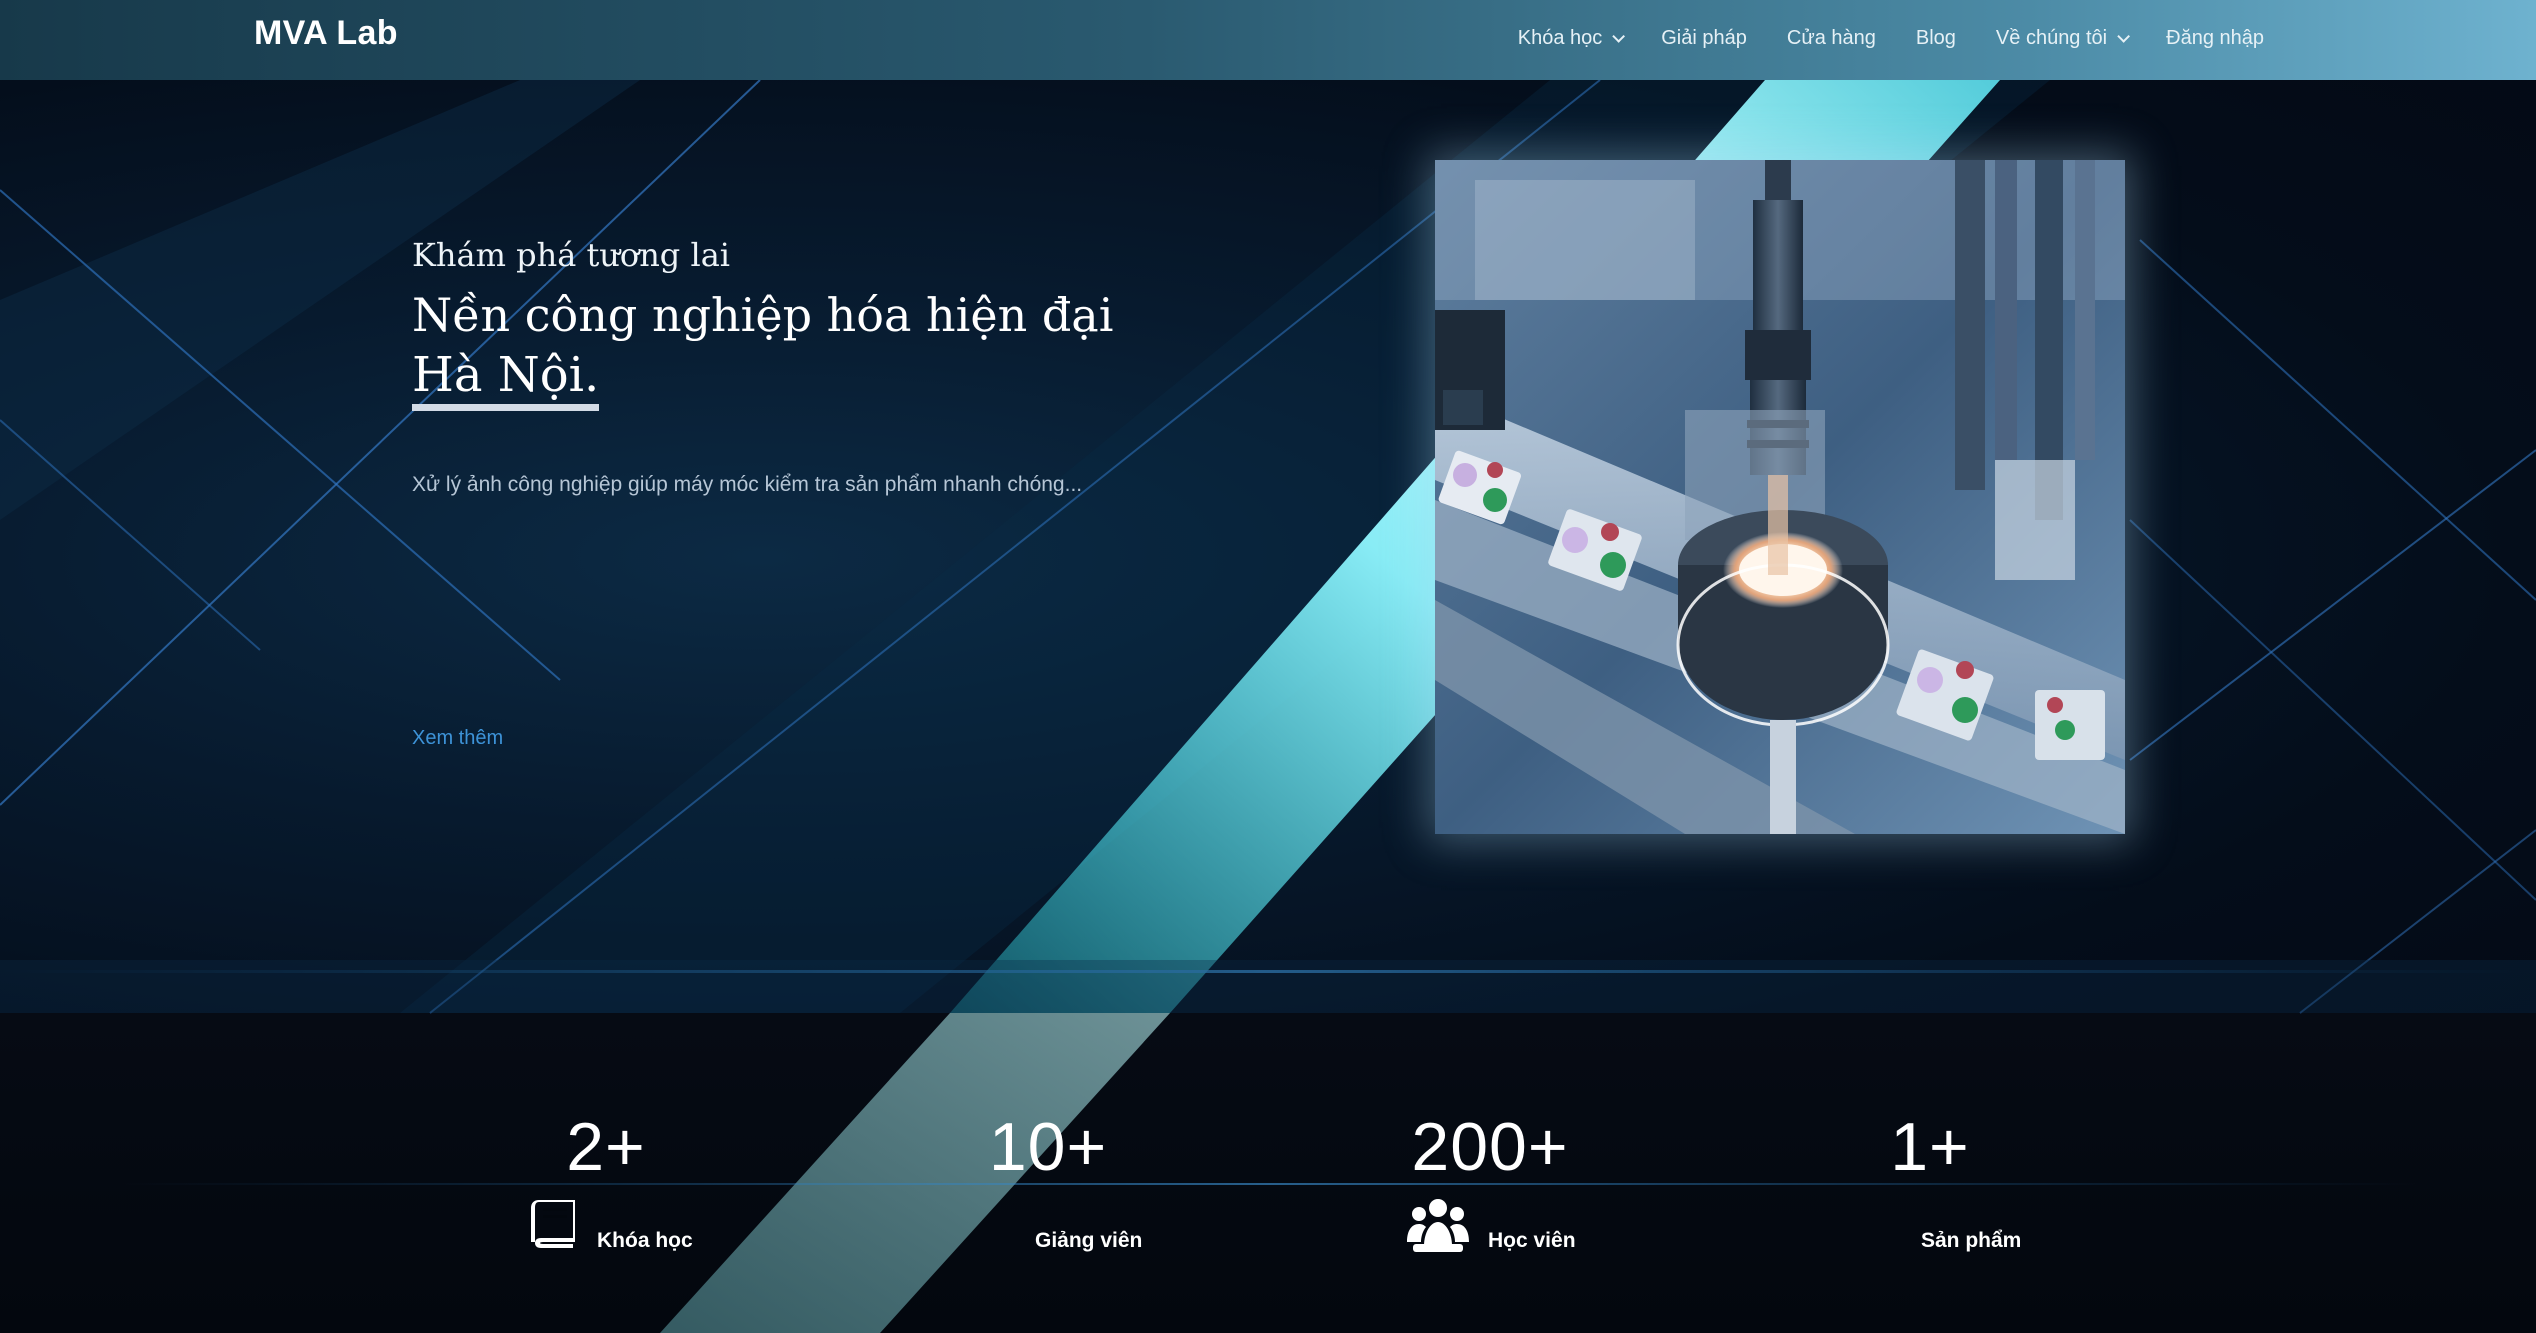 The image size is (2536, 1333). I want to click on nav-item-label: Giải pháp, so click(1704, 37).